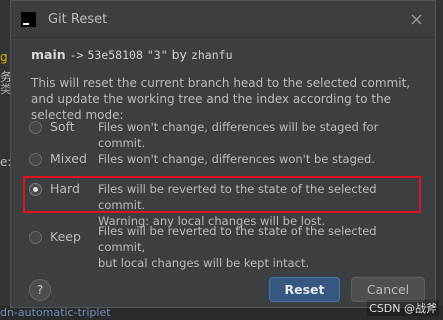 The width and height of the screenshot is (443, 320). What do you see at coordinates (223, 19) in the screenshot?
I see `dialog-titlebar: Git Reset` at bounding box center [223, 19].